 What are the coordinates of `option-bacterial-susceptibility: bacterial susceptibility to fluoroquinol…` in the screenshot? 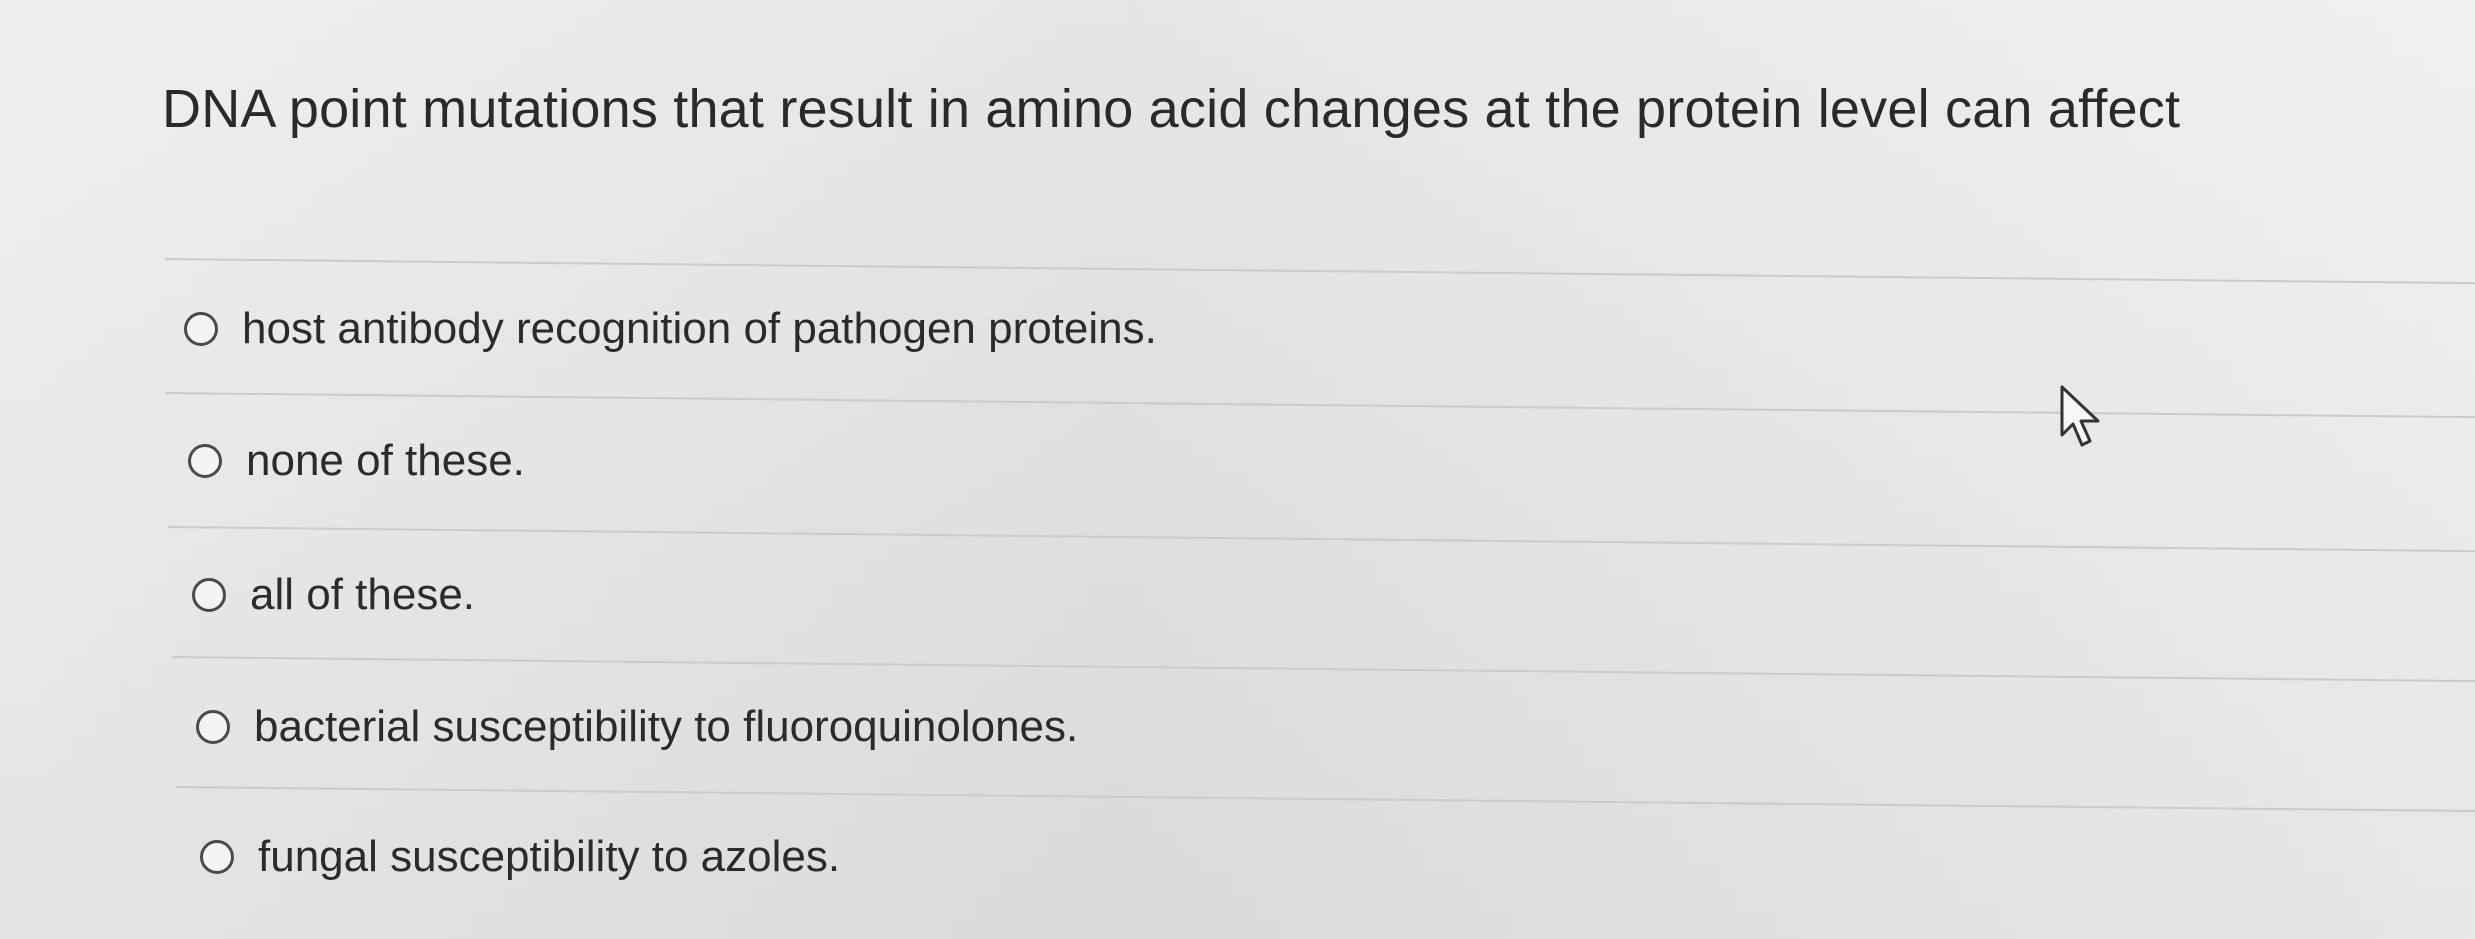 It's located at (637, 727).